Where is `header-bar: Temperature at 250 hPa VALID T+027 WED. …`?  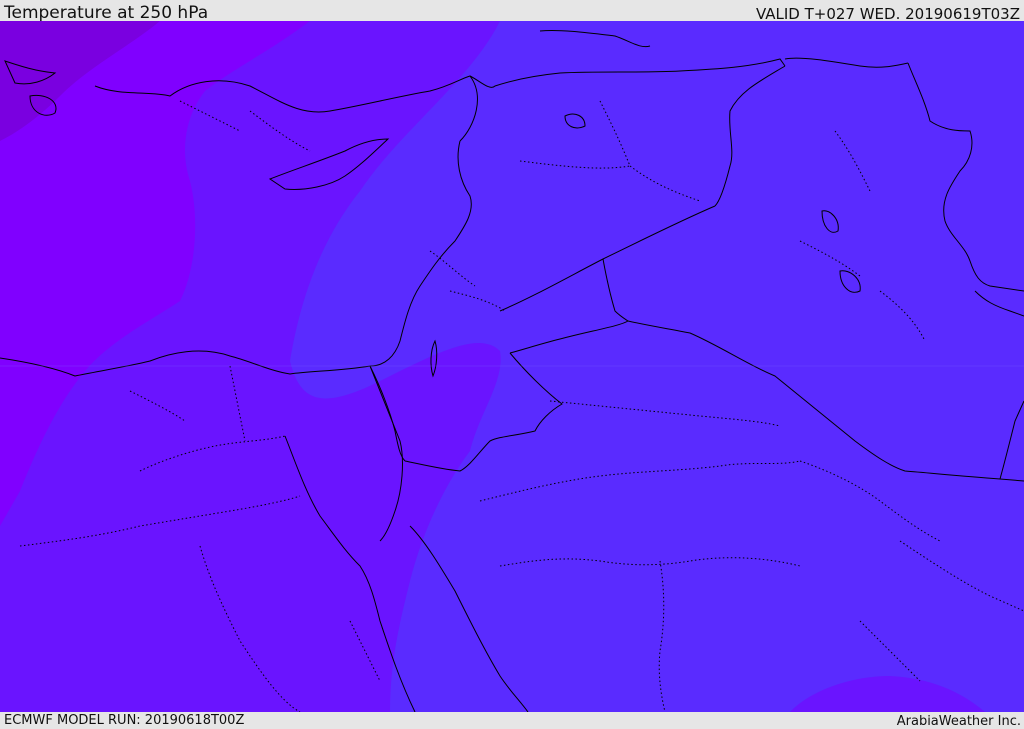 header-bar: Temperature at 250 hPa VALID T+027 WED. … is located at coordinates (512, 11).